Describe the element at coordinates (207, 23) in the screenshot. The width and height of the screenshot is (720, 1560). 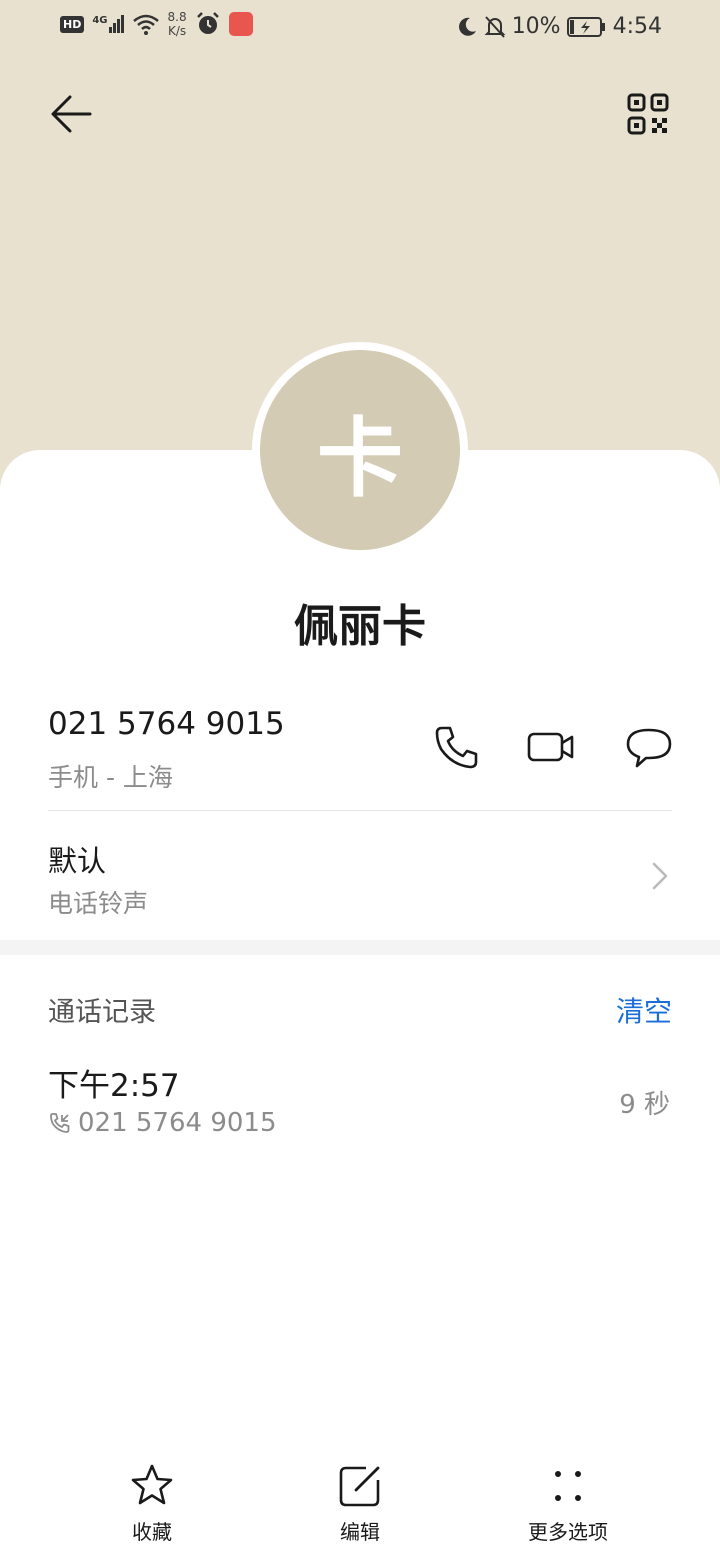
I see `alarm-icon` at that location.